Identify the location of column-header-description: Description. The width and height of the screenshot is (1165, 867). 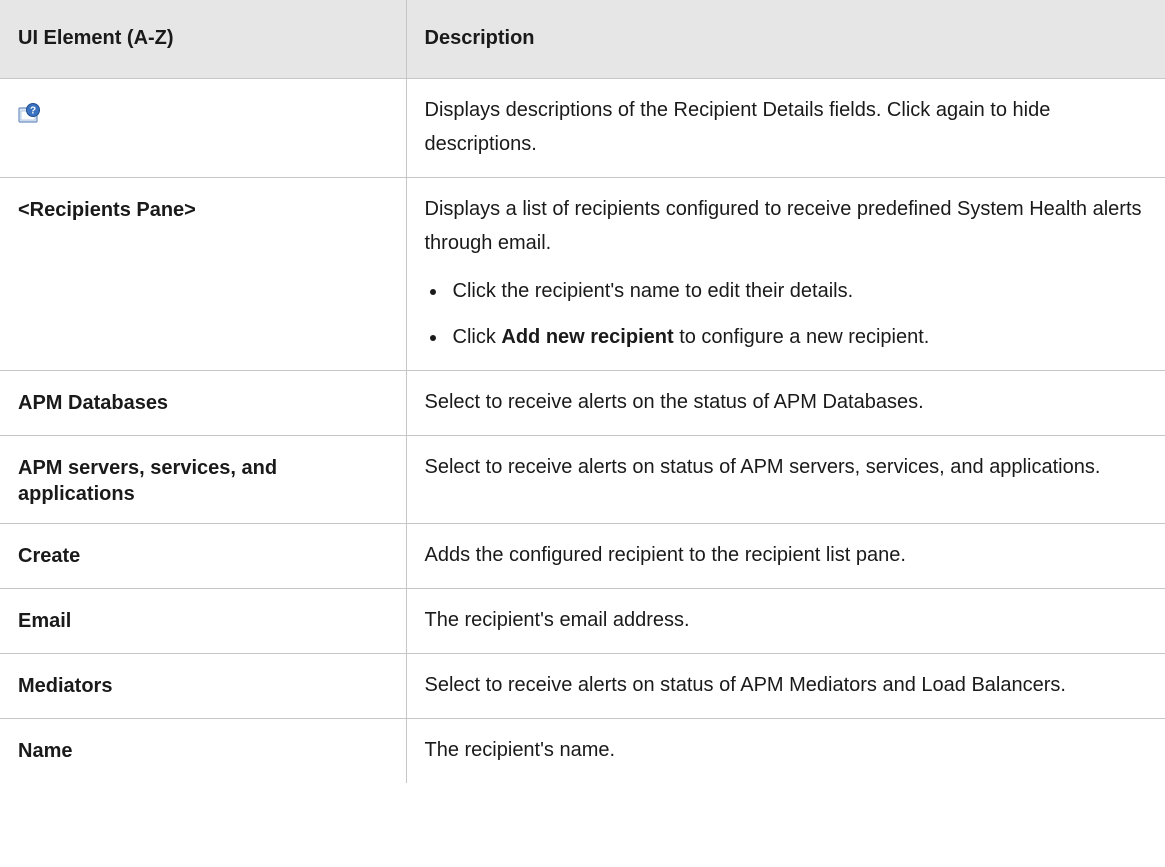
(785, 39).